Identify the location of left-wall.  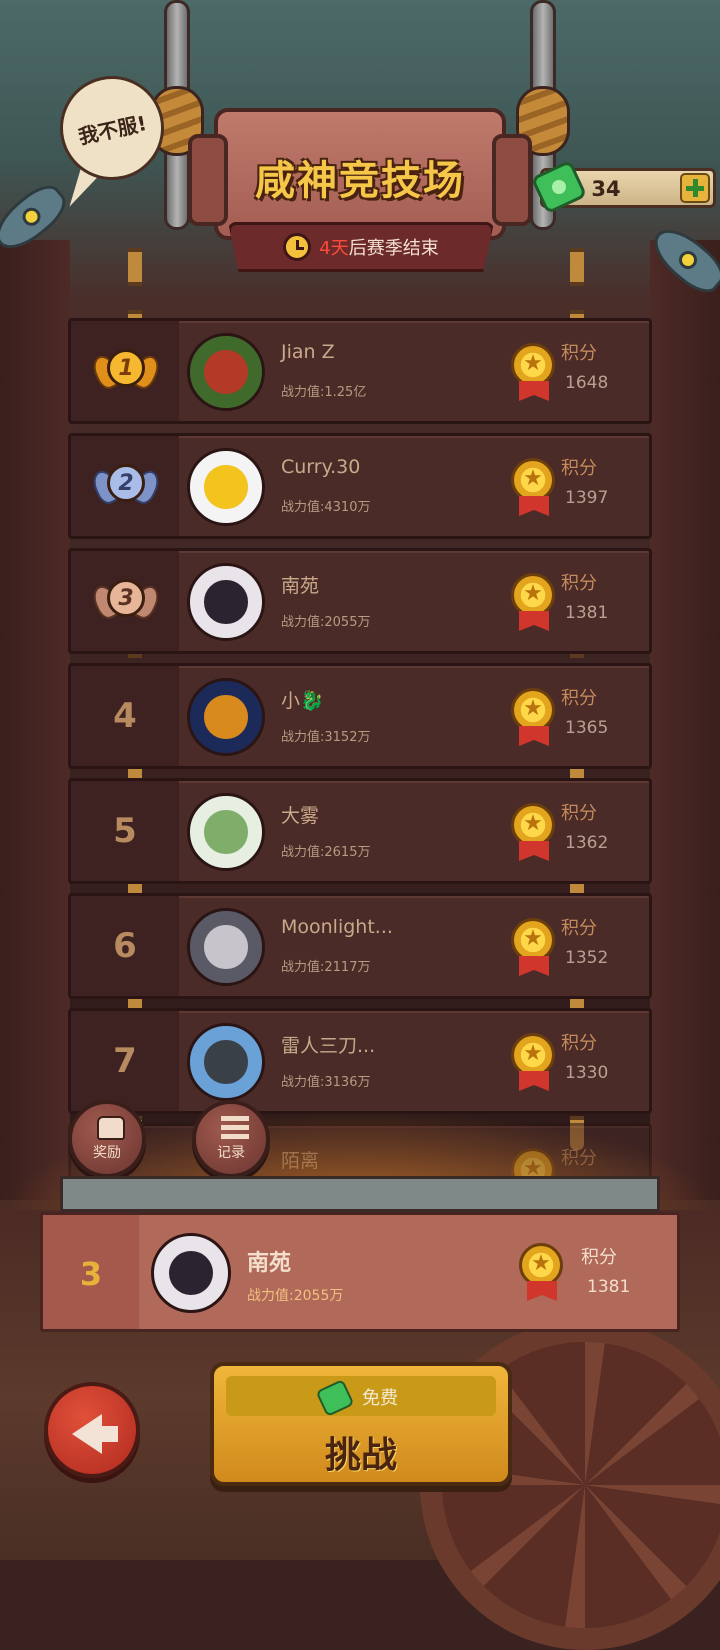
(35, 720).